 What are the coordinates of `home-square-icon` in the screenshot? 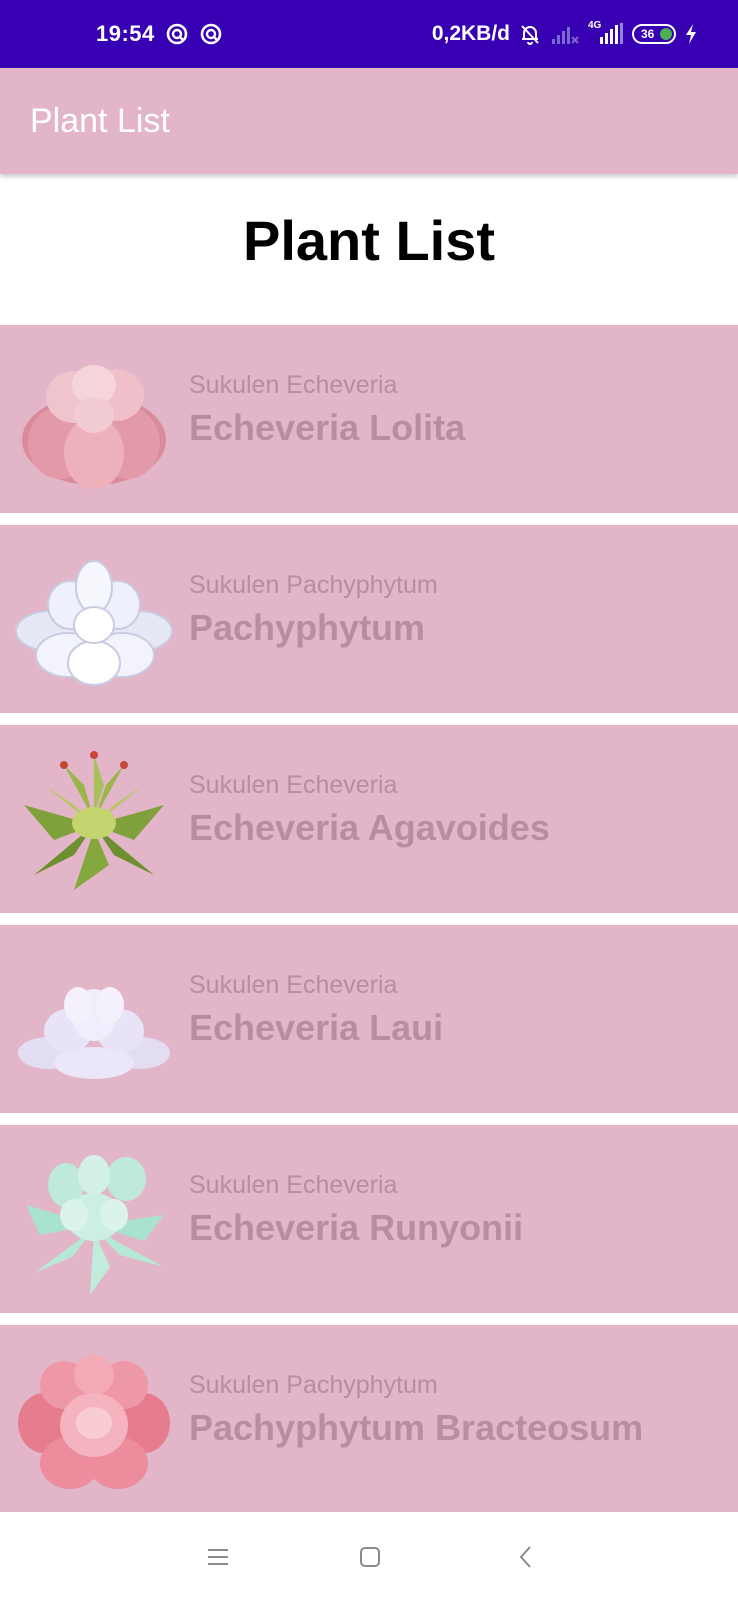 It's located at (370, 1557).